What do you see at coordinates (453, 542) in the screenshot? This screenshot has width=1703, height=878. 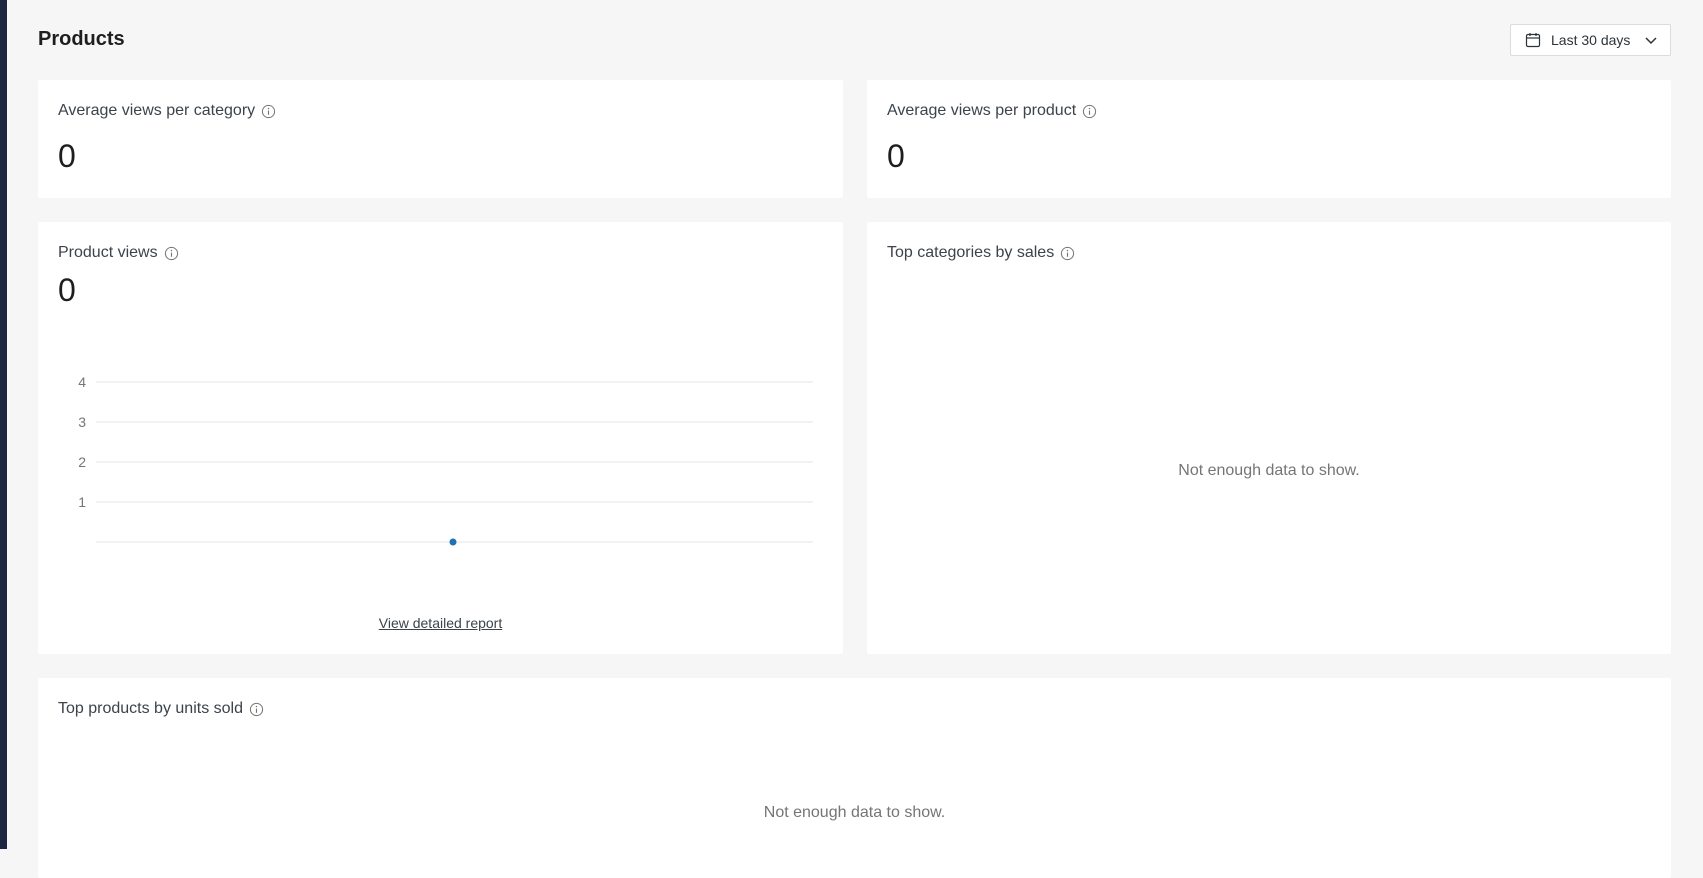 I see `data-point` at bounding box center [453, 542].